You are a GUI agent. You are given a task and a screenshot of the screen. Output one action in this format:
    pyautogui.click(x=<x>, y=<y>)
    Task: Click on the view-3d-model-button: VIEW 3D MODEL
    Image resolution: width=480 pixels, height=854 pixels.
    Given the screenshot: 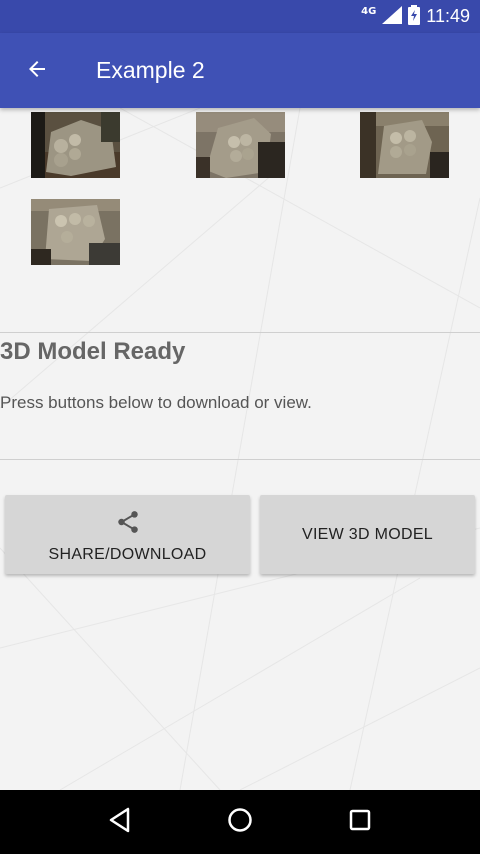 What is the action you would take?
    pyautogui.click(x=367, y=534)
    